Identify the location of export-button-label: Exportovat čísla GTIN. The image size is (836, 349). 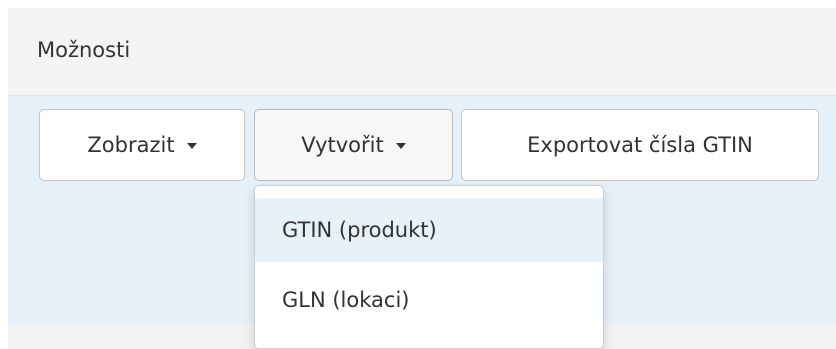
(640, 145).